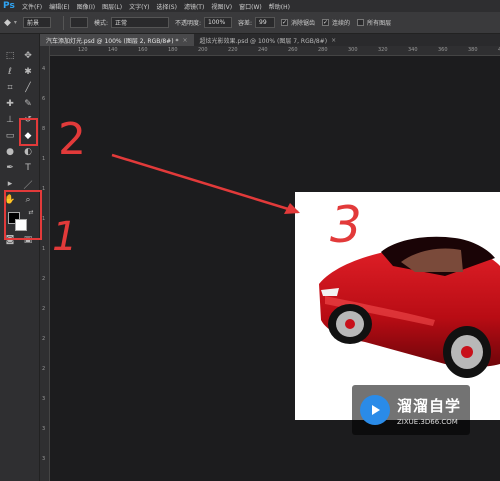 The height and width of the screenshot is (481, 500). I want to click on annotation-label-2: 2, so click(72, 139).